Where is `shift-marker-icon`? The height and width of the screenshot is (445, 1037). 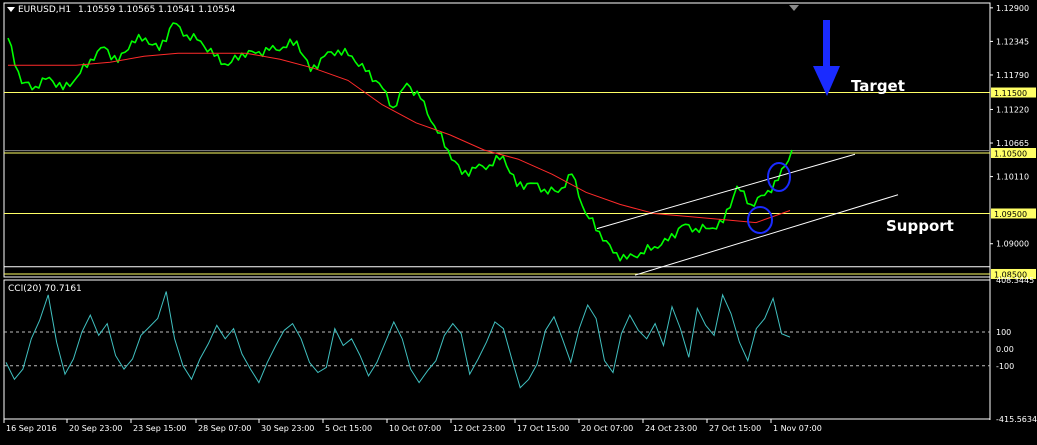
shift-marker-icon is located at coordinates (794, 8).